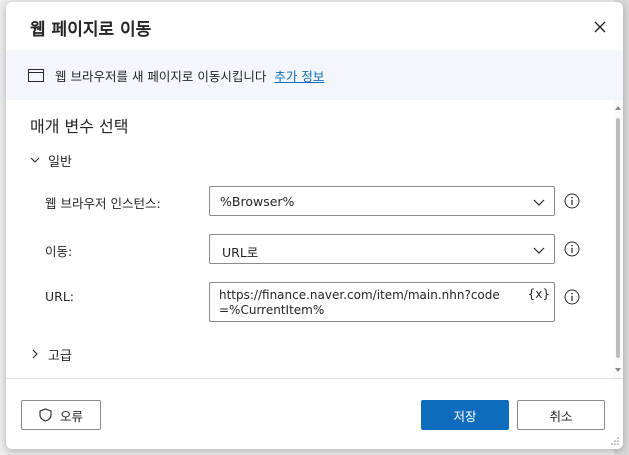  Describe the element at coordinates (314, 378) in the screenshot. I see `footer-divider` at that location.